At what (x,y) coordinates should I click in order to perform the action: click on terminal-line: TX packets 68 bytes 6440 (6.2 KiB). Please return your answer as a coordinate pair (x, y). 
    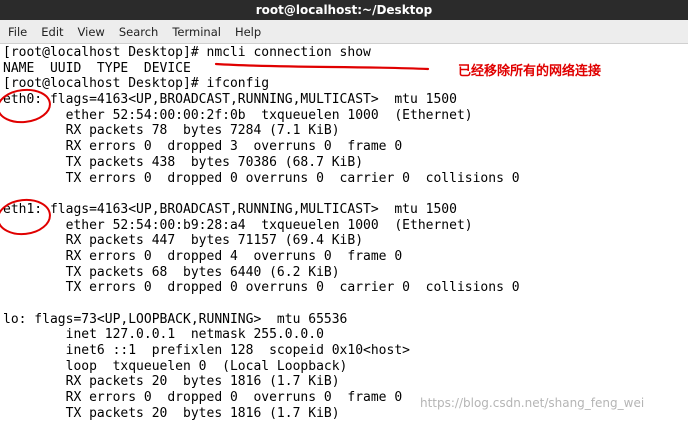
    Looking at the image, I should click on (171, 272).